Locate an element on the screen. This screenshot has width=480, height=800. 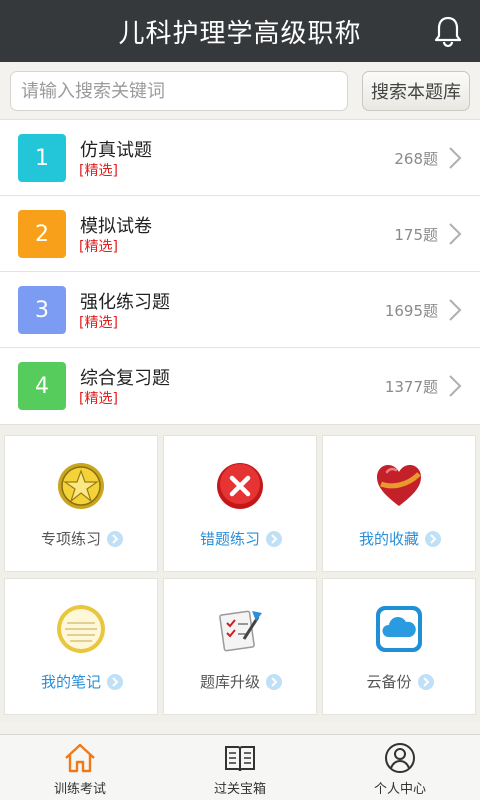
list-item-title: 模拟试卷 is located at coordinates (116, 226).